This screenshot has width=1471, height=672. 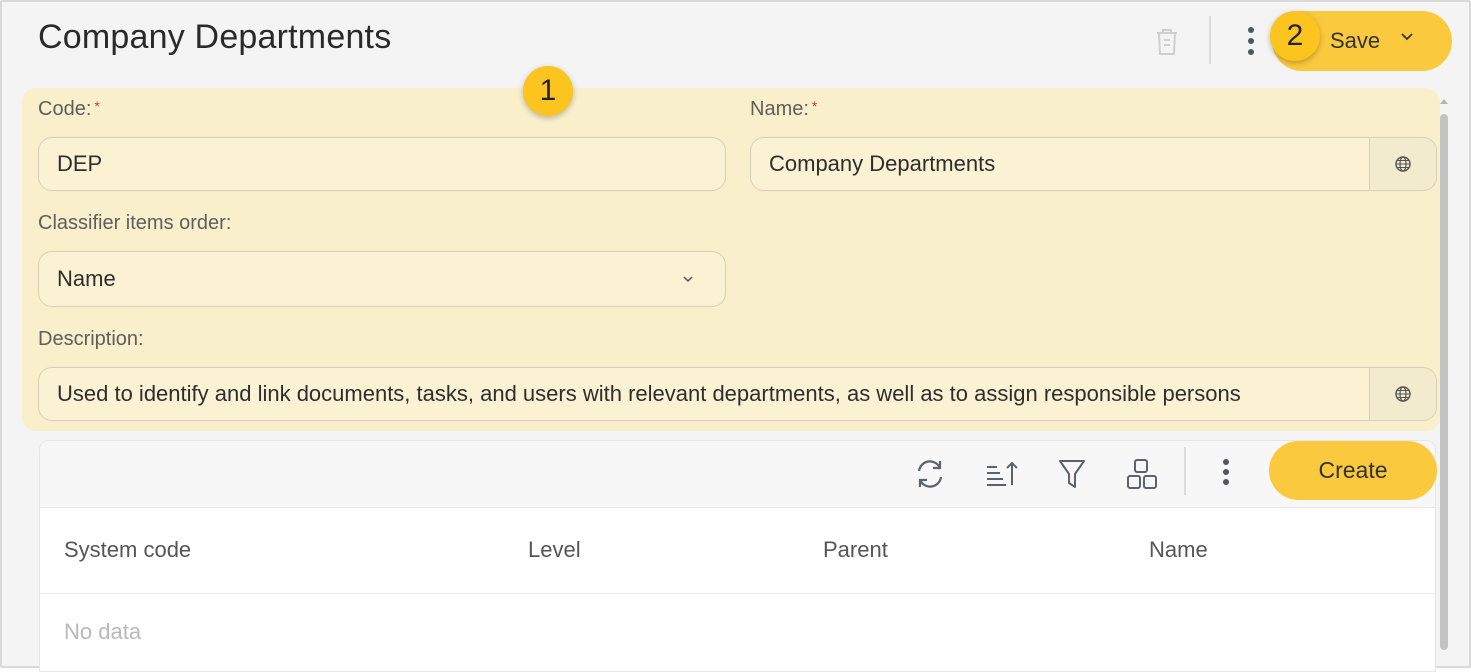 I want to click on filter-icon, so click(x=1072, y=474).